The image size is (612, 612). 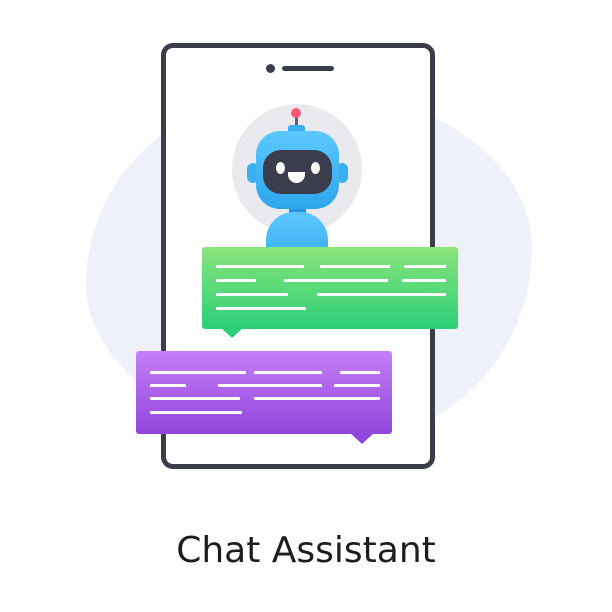 What do you see at coordinates (306, 550) in the screenshot?
I see `caption-title: Chat Assistant` at bounding box center [306, 550].